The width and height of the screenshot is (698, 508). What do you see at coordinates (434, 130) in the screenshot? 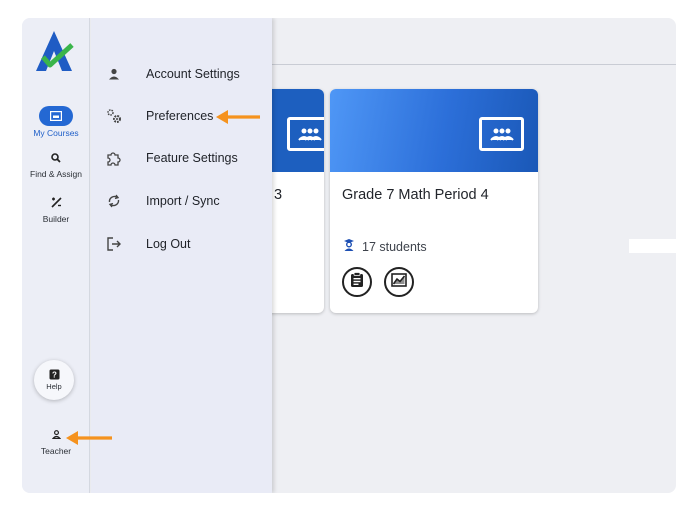
I see `card-header` at bounding box center [434, 130].